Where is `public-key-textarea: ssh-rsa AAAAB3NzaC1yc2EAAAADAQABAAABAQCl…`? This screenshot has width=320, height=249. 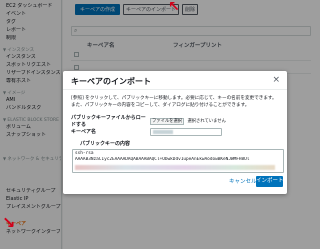
public-key-textarea: ssh-rsa AAAAB3NzaC1yc2EAAAADAQABAAABAQCl… is located at coordinates (178, 161).